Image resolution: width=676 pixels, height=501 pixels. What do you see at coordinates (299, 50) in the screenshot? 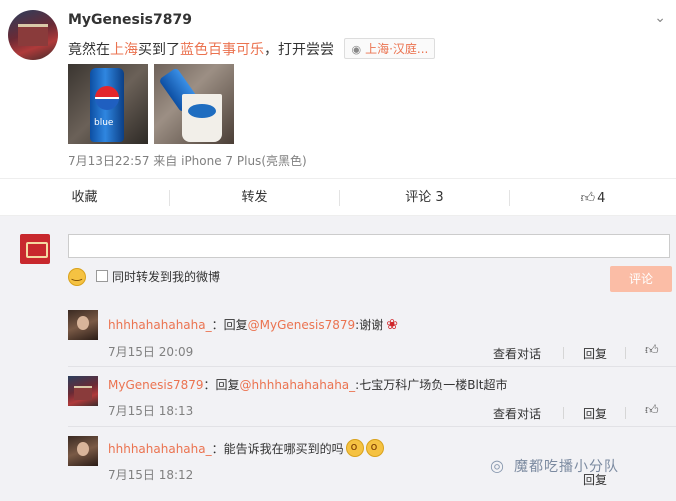
I see `post-text-part3: ，打开尝尝` at bounding box center [299, 50].